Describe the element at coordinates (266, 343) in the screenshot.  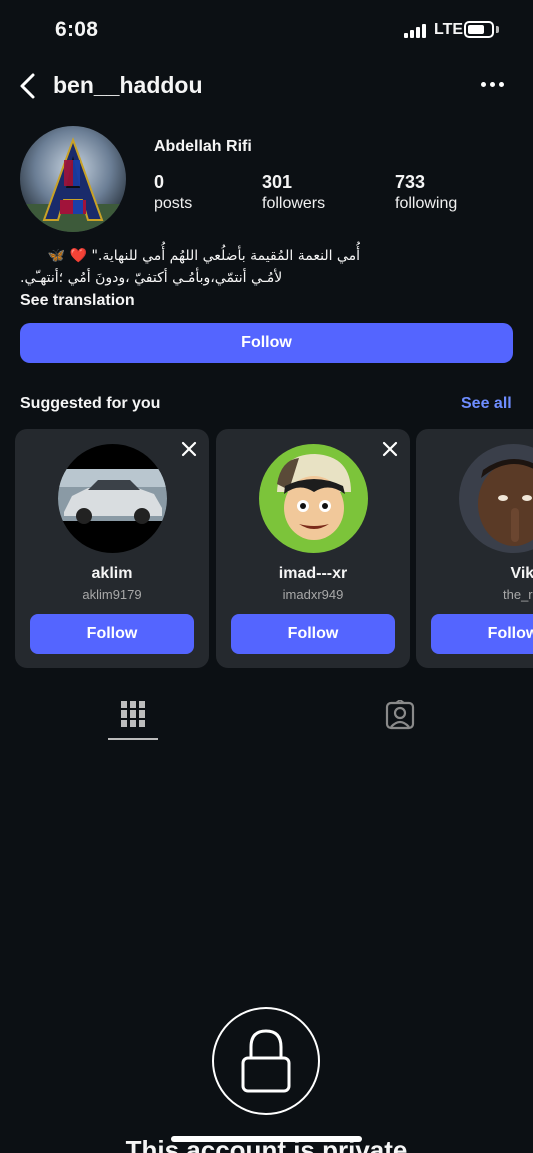
I see `follow-button: Follow` at that location.